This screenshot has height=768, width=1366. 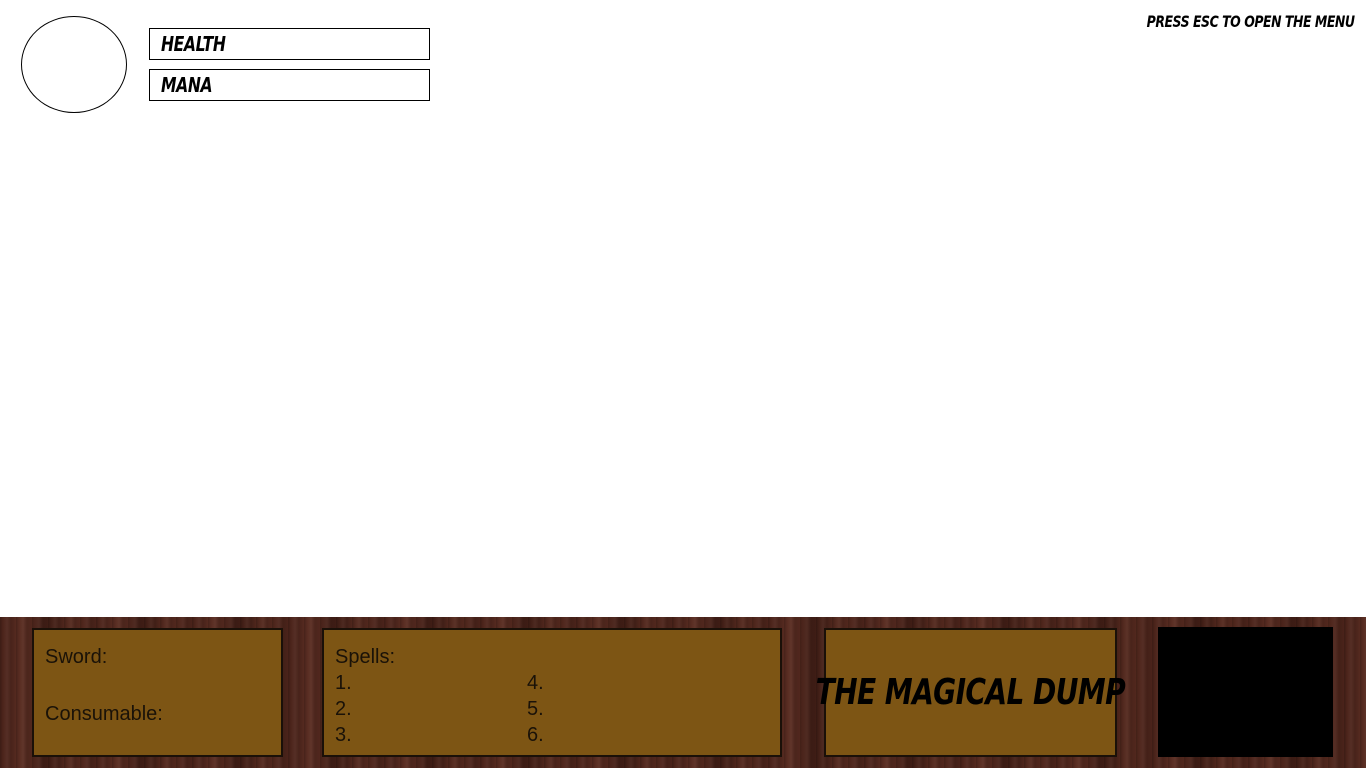 What do you see at coordinates (552, 692) in the screenshot?
I see `spells-panel: Spells: 1. 2. 3. 4. 5. 6.` at bounding box center [552, 692].